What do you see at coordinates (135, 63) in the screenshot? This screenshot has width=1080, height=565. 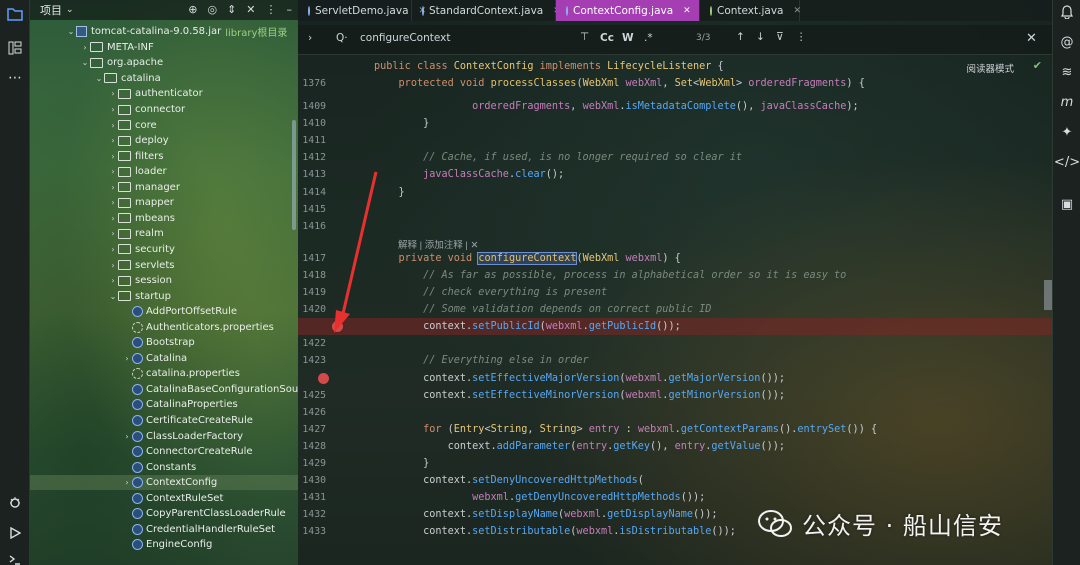 I see `tree-item-label: org.apache` at bounding box center [135, 63].